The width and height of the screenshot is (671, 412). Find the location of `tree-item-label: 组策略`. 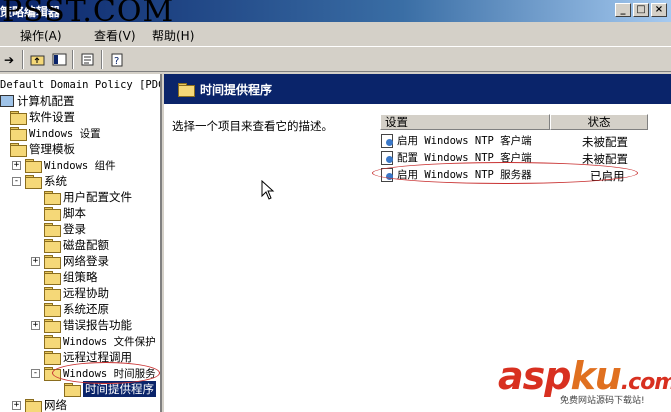

tree-item-label: 组策略 is located at coordinates (80, 277).